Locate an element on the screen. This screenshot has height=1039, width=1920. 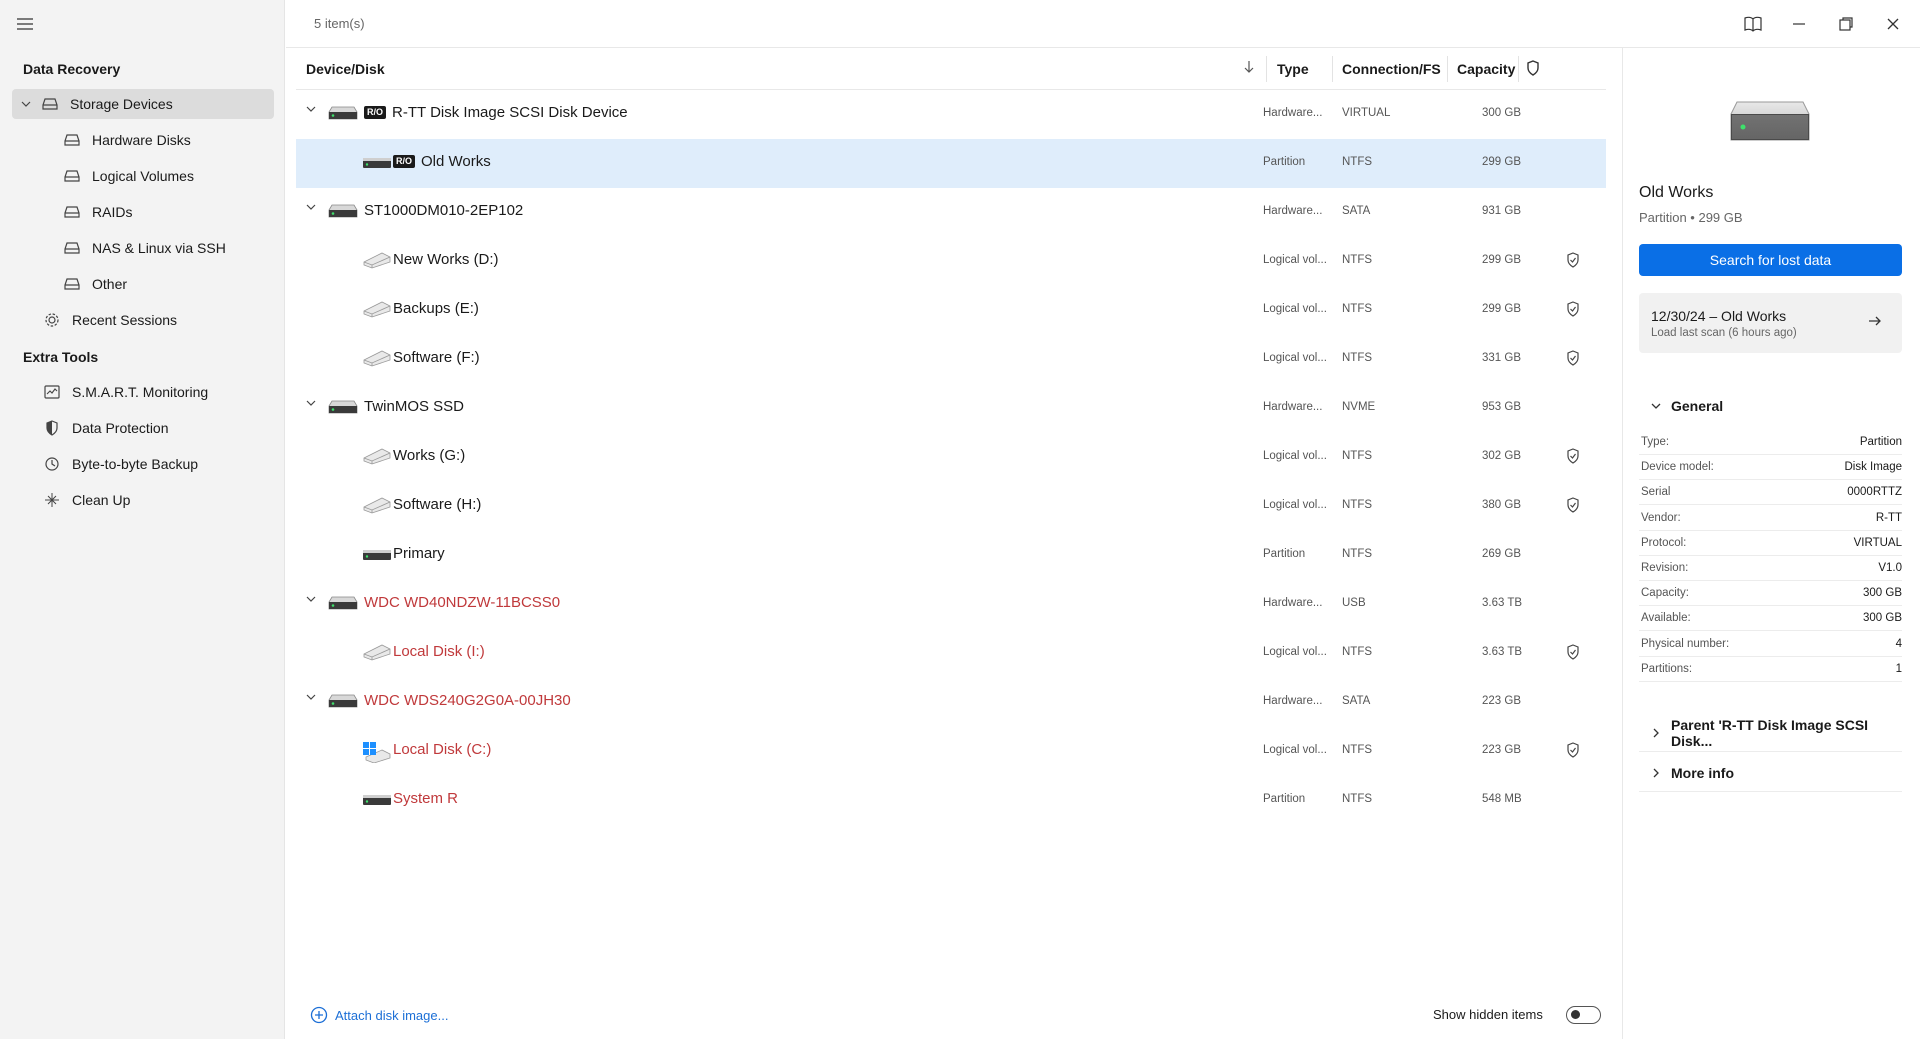
sidebar-item-other: Other is located at coordinates (143, 284).